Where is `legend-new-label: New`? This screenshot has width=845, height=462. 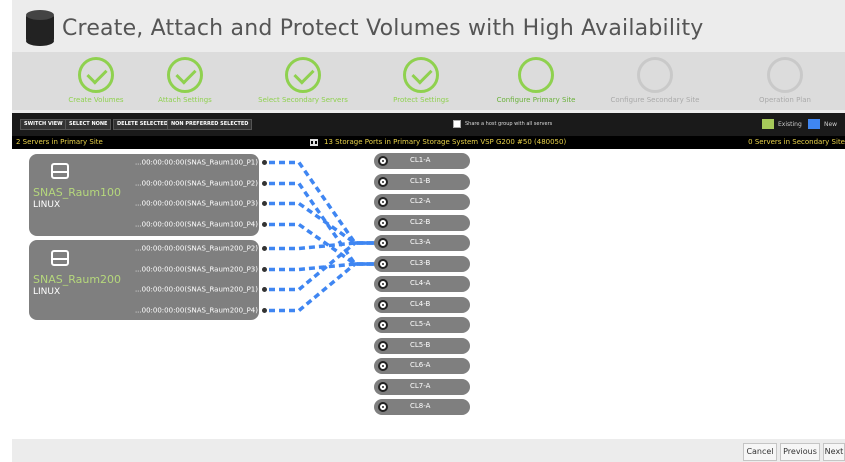
legend-new-label: New is located at coordinates (831, 124).